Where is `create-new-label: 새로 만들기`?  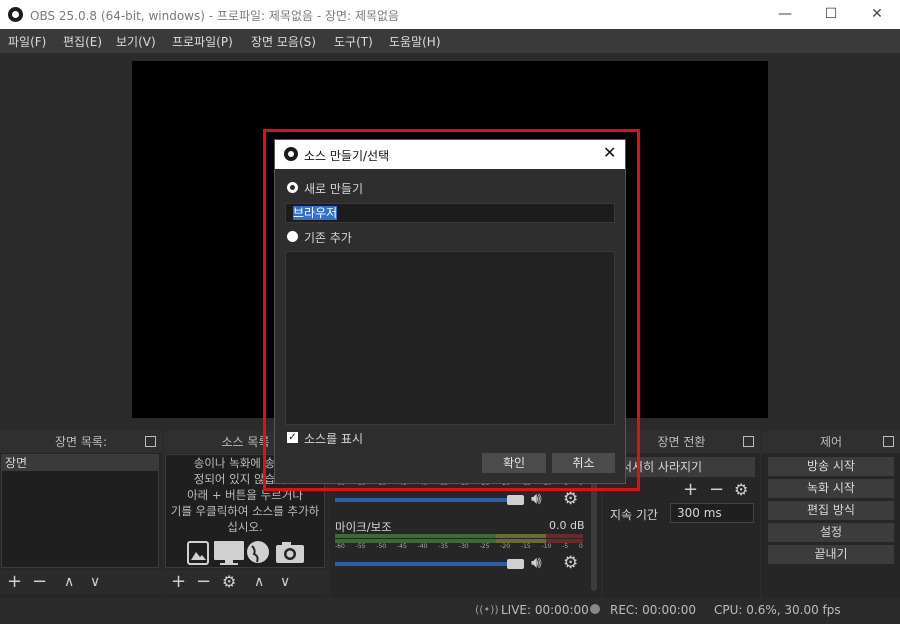 create-new-label: 새로 만들기 is located at coordinates (334, 189).